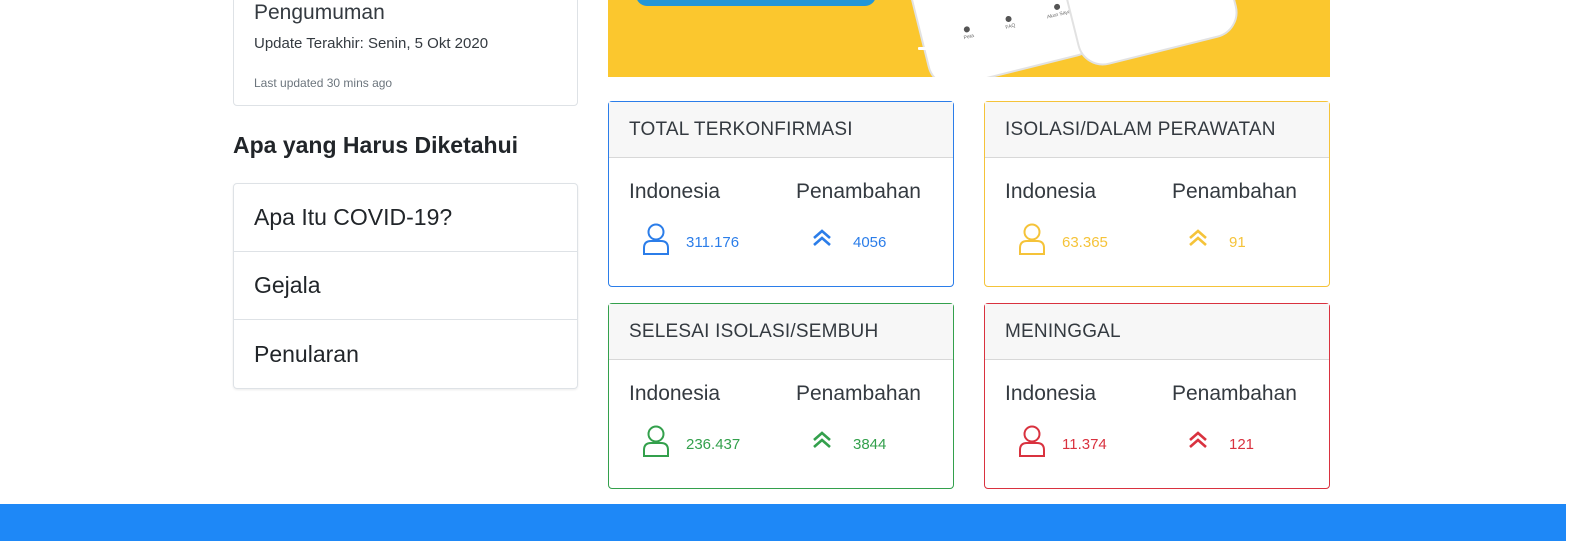 The height and width of the screenshot is (541, 1587). What do you see at coordinates (756, 3) in the screenshot?
I see `banner-cta-button` at bounding box center [756, 3].